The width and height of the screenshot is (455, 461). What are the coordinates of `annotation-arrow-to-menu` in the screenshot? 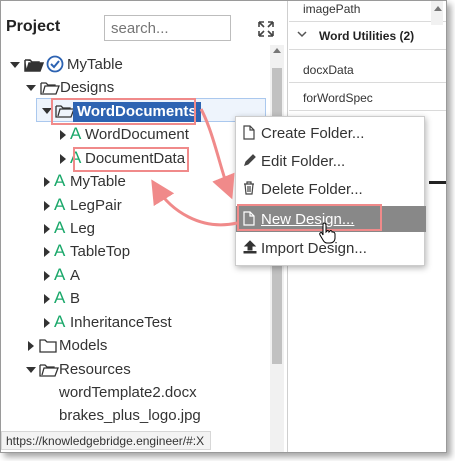 It's located at (217, 154).